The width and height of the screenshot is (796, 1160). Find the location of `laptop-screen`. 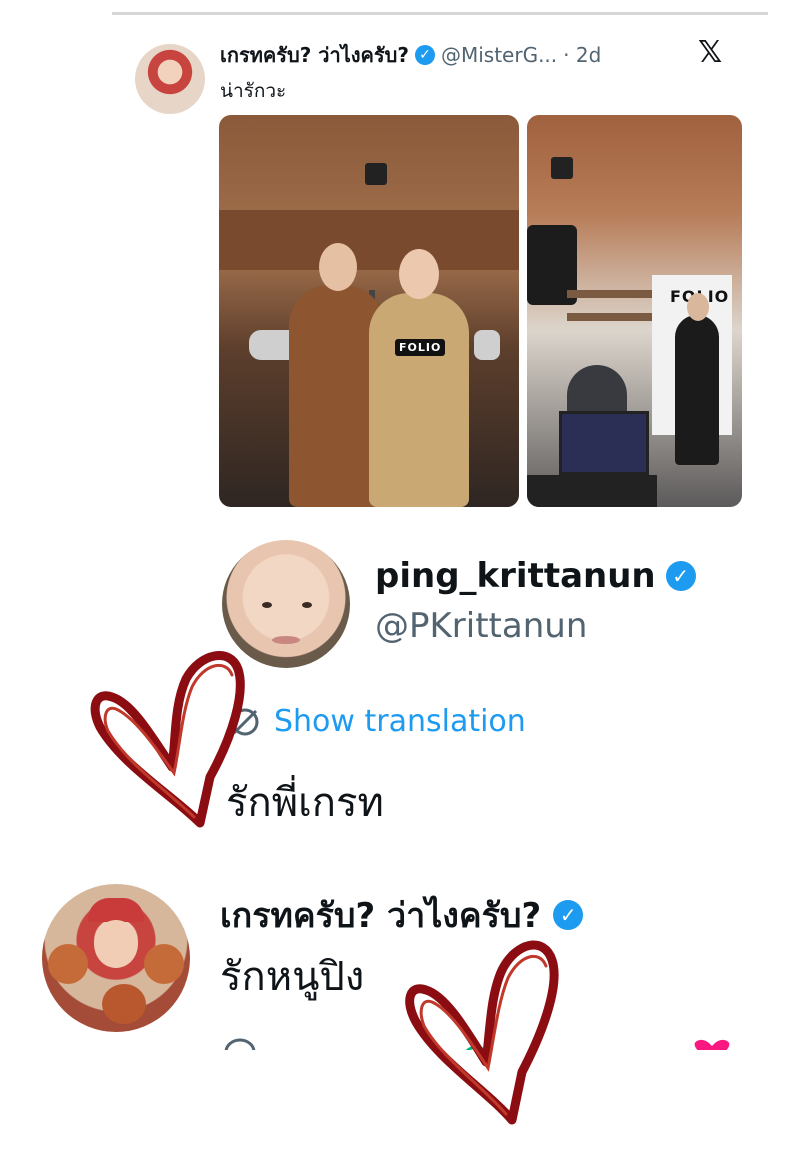

laptop-screen is located at coordinates (604, 443).